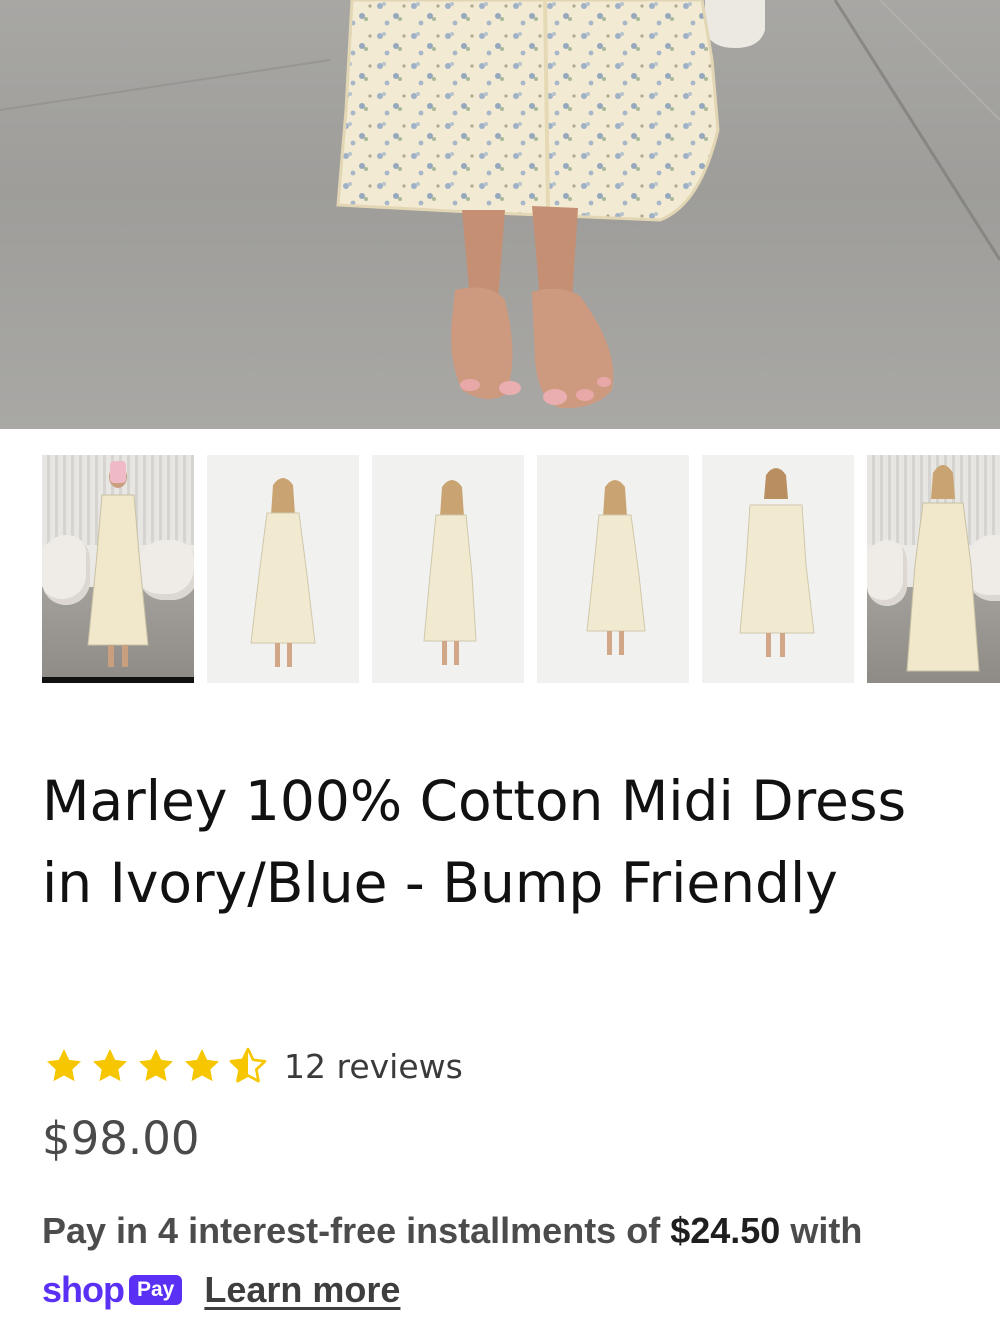  What do you see at coordinates (118, 680) in the screenshot?
I see `active-thumbnail-indicator` at bounding box center [118, 680].